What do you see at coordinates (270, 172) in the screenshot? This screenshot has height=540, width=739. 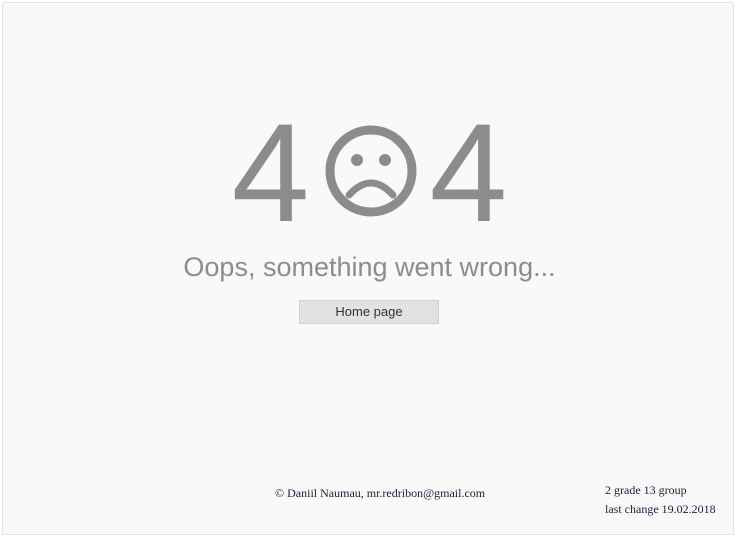 I see `error-digit-left: 4` at bounding box center [270, 172].